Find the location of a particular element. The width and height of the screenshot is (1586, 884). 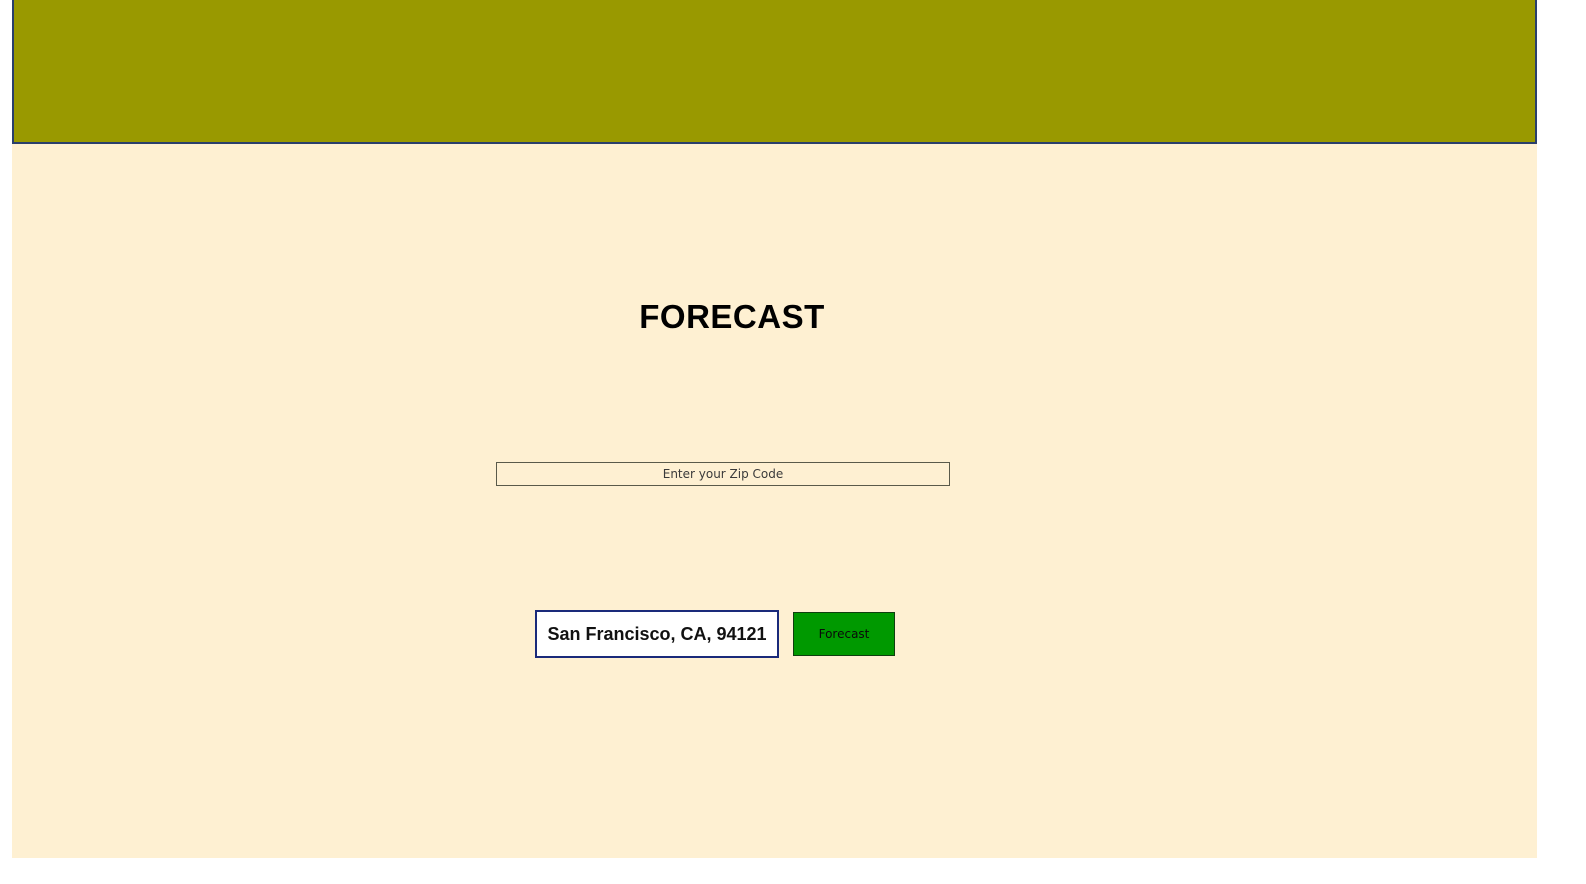

zip-code-input is located at coordinates (723, 474).